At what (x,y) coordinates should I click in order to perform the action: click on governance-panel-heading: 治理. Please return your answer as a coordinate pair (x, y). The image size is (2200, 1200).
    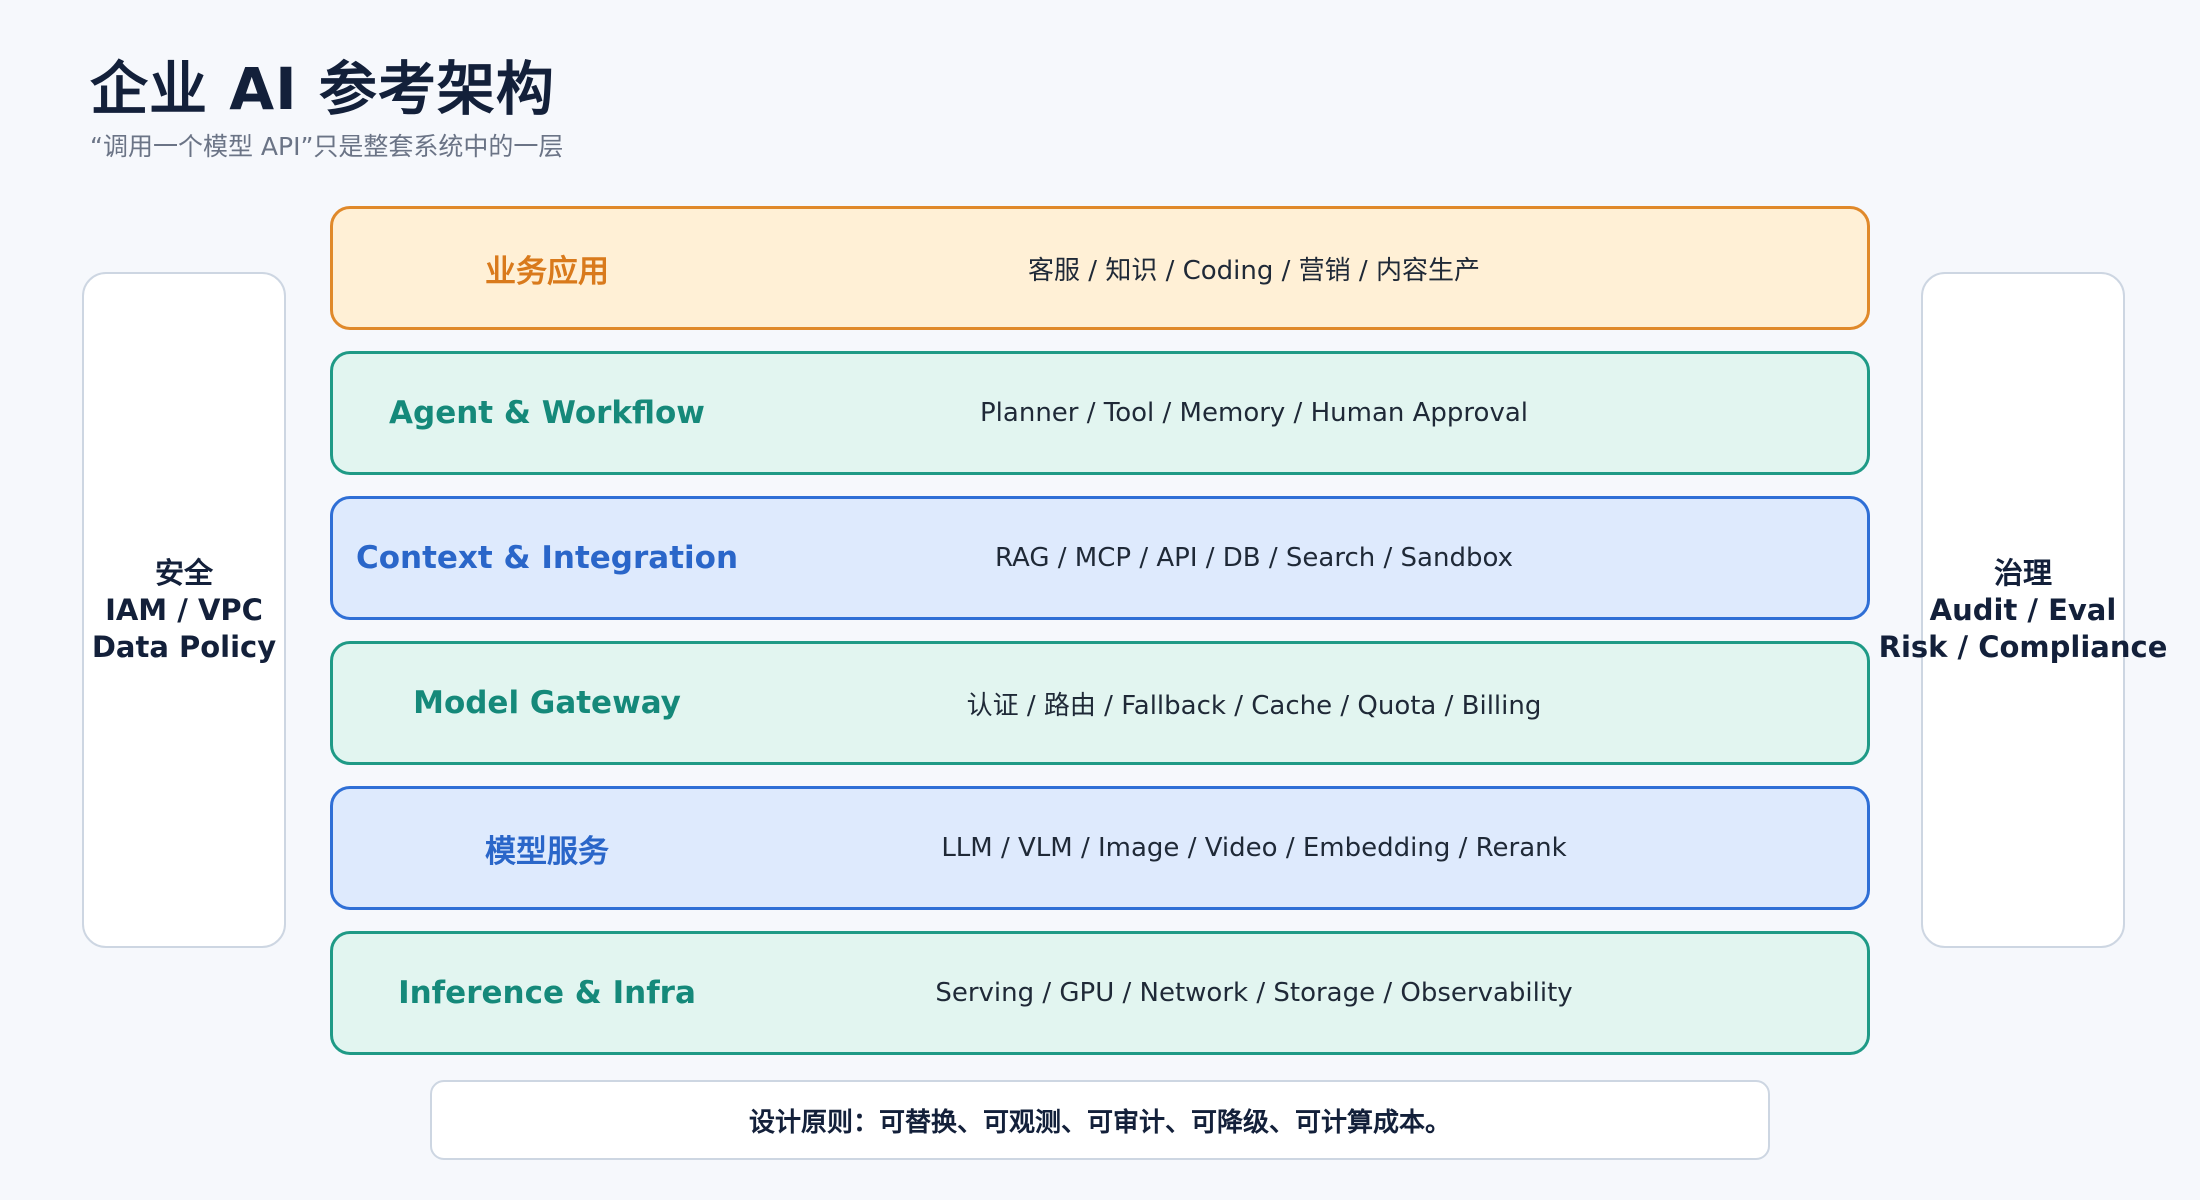
    Looking at the image, I should click on (2022, 572).